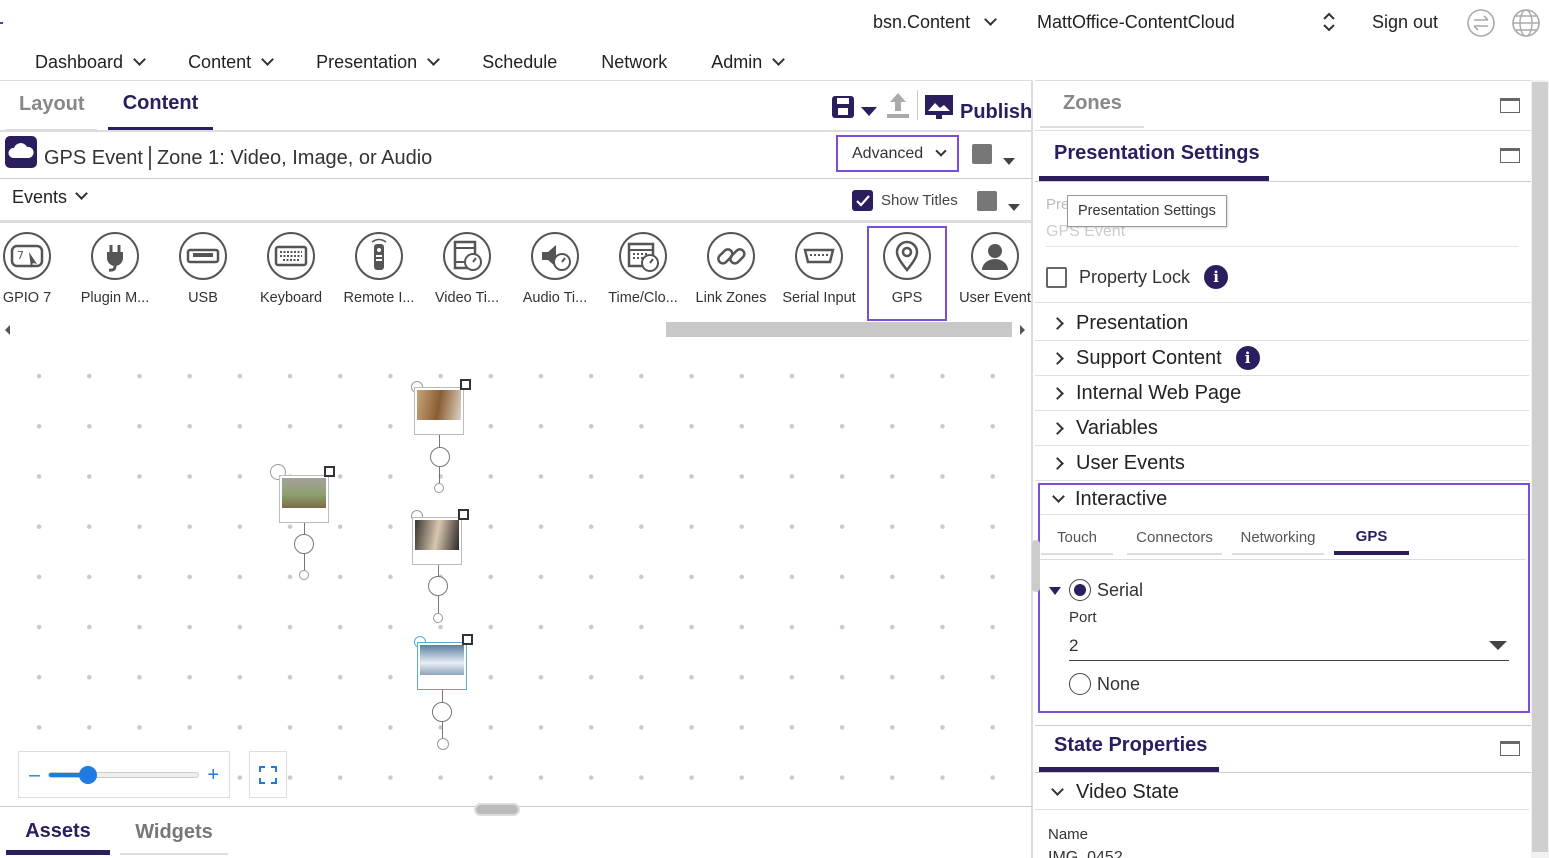  Describe the element at coordinates (1526, 23) in the screenshot. I see `globe-icon` at that location.